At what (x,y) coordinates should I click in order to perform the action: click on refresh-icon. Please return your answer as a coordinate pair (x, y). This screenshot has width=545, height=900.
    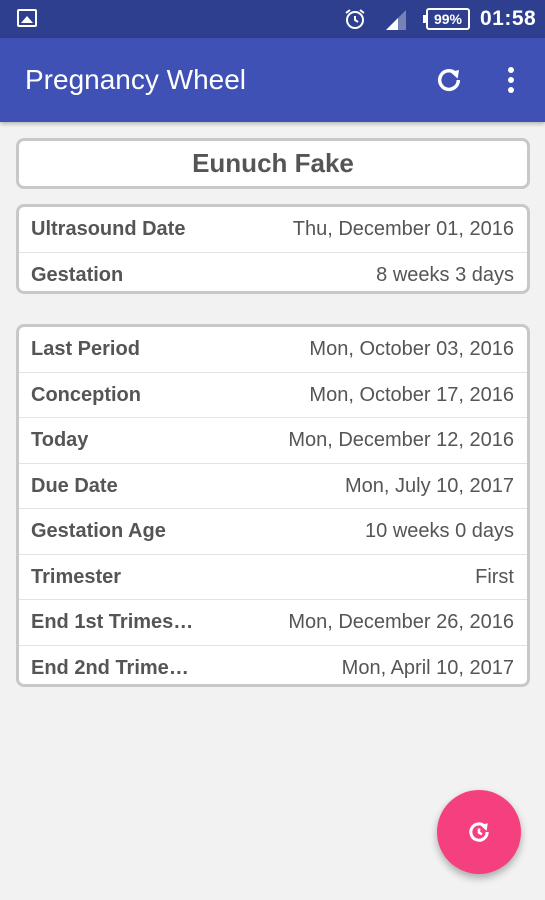
    Looking at the image, I should click on (449, 80).